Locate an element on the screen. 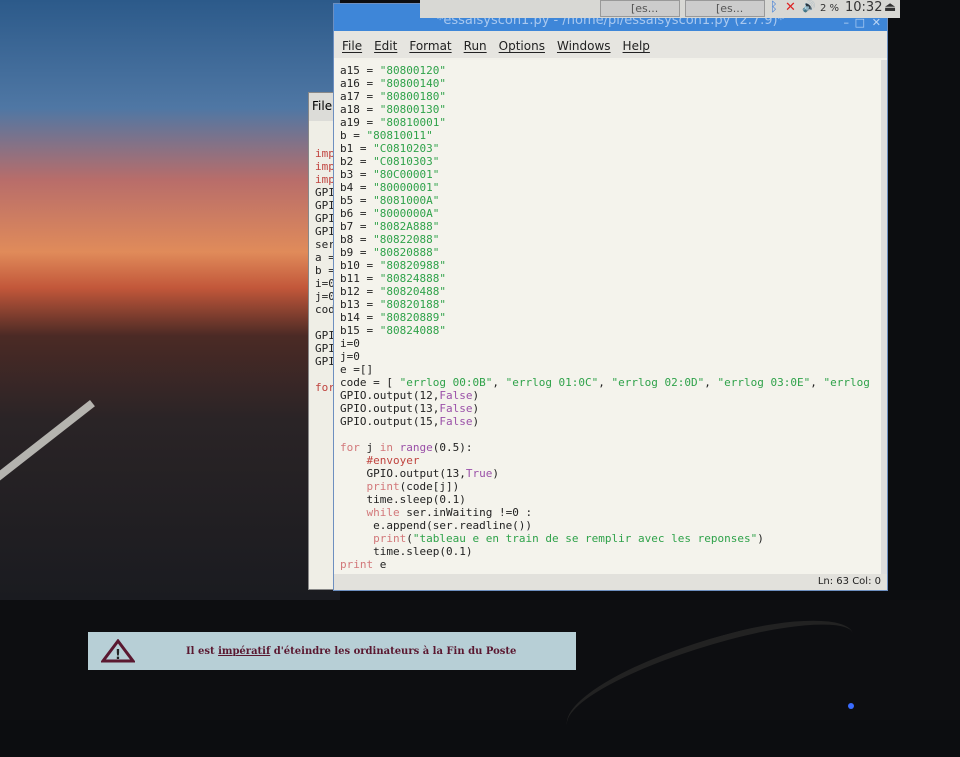  menu-options: Options is located at coordinates (522, 46).